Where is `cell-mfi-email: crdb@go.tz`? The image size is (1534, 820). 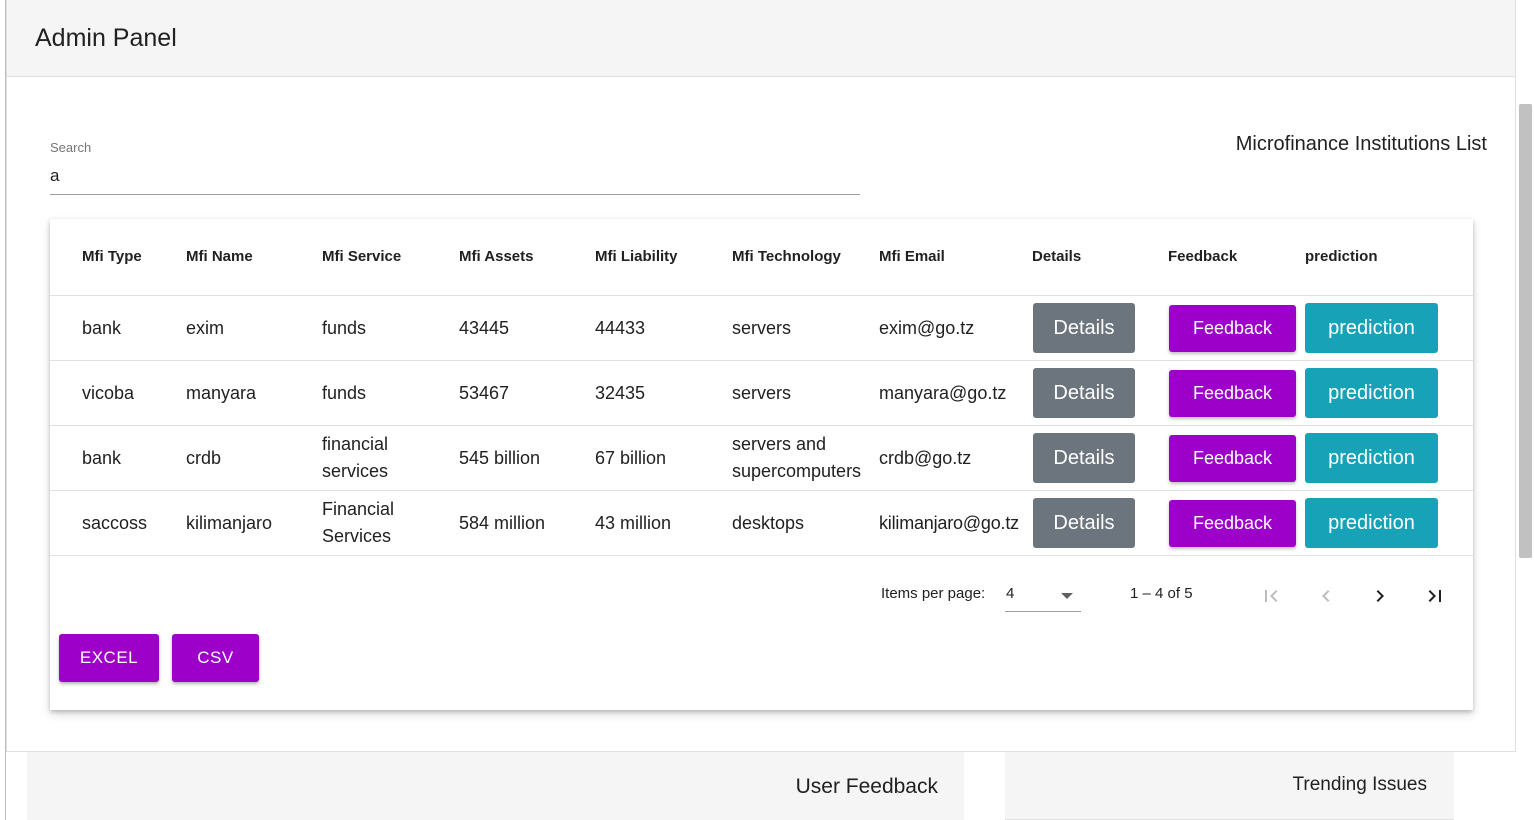
cell-mfi-email: crdb@go.tz is located at coordinates (925, 458).